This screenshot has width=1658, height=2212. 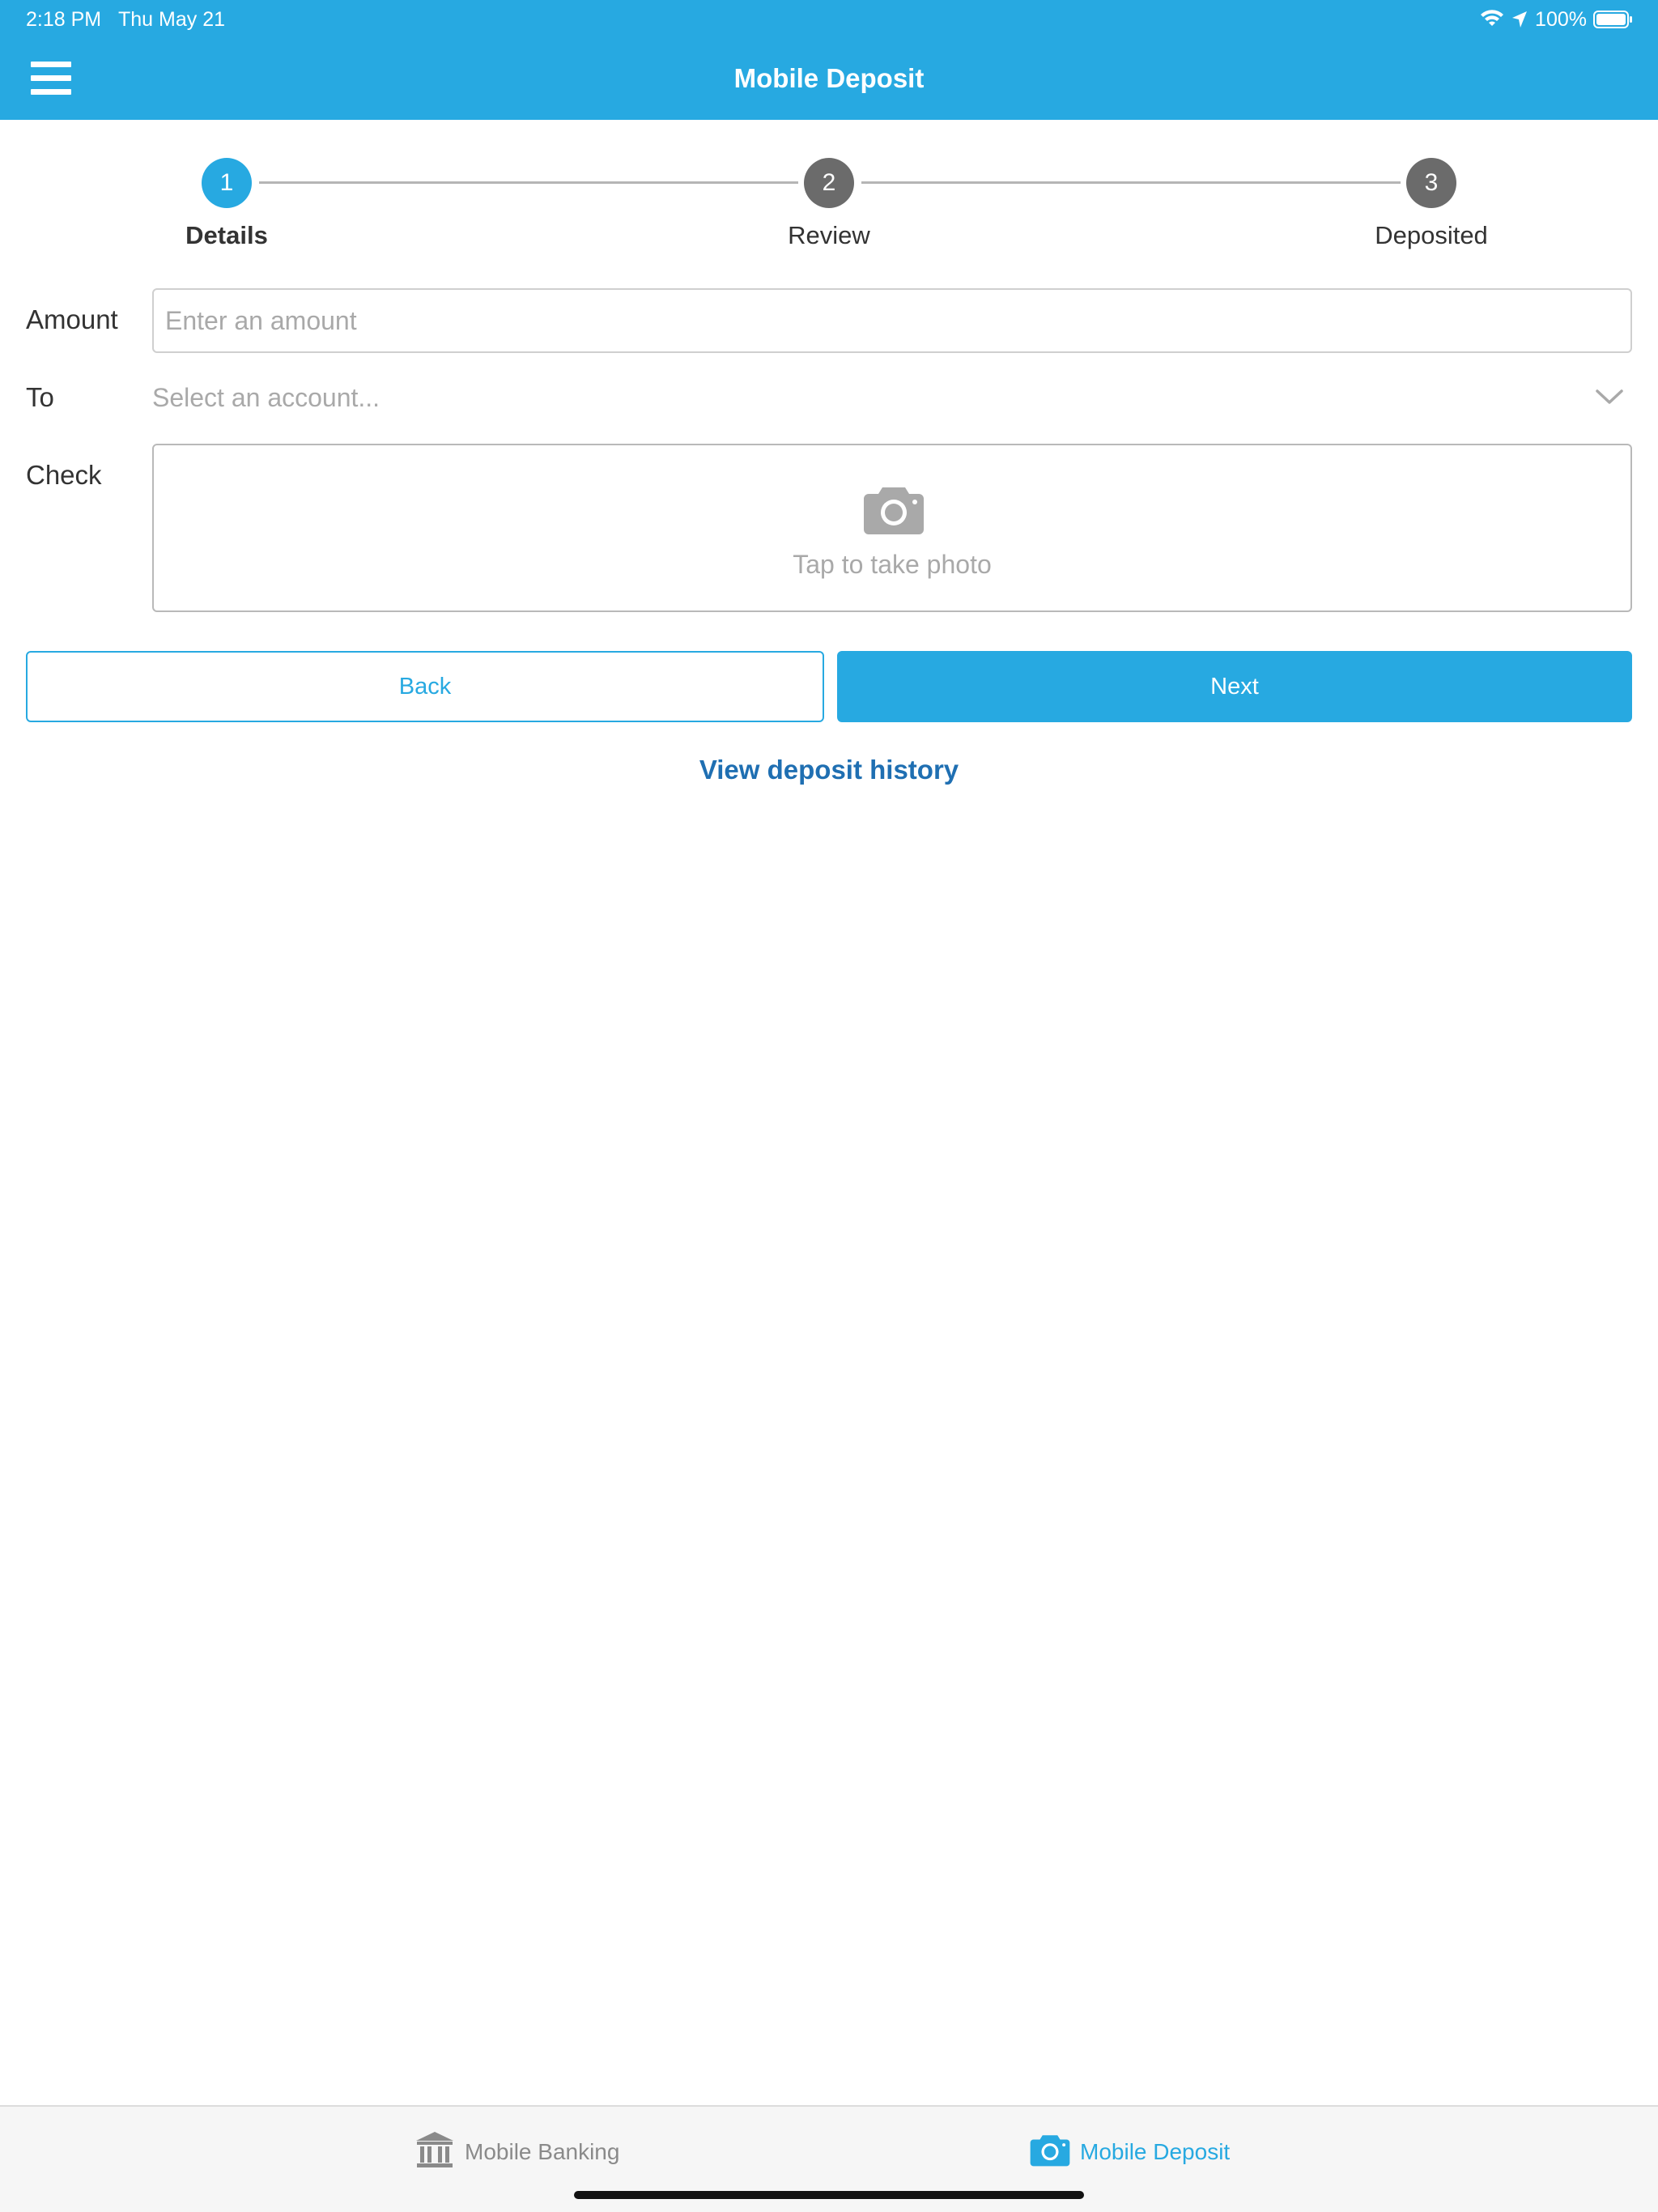 What do you see at coordinates (226, 235) in the screenshot?
I see `step-1-label: Details` at bounding box center [226, 235].